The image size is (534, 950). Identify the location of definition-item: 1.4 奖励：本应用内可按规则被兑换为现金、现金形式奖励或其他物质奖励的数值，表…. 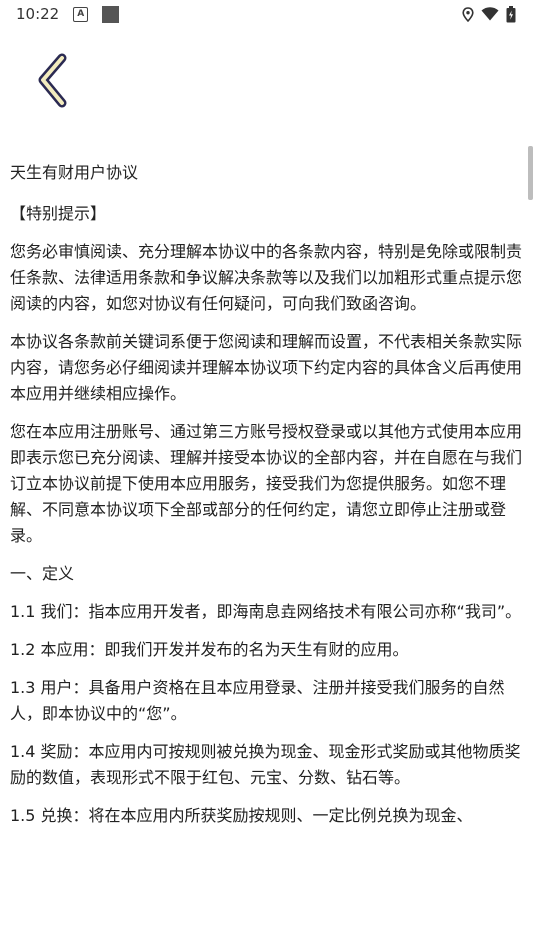
(265, 764).